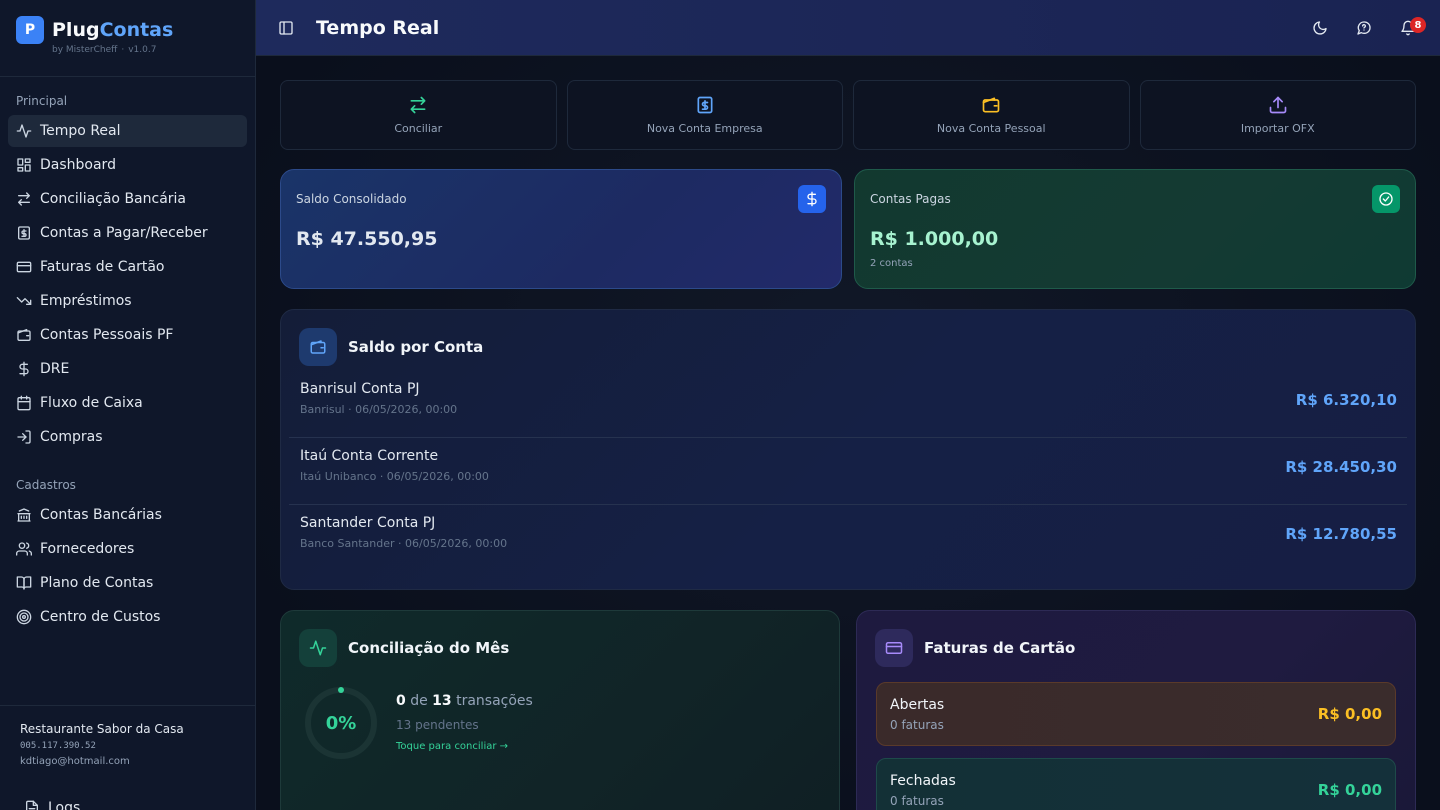  I want to click on nav-section-cadastros: Cadastros, so click(46, 485).